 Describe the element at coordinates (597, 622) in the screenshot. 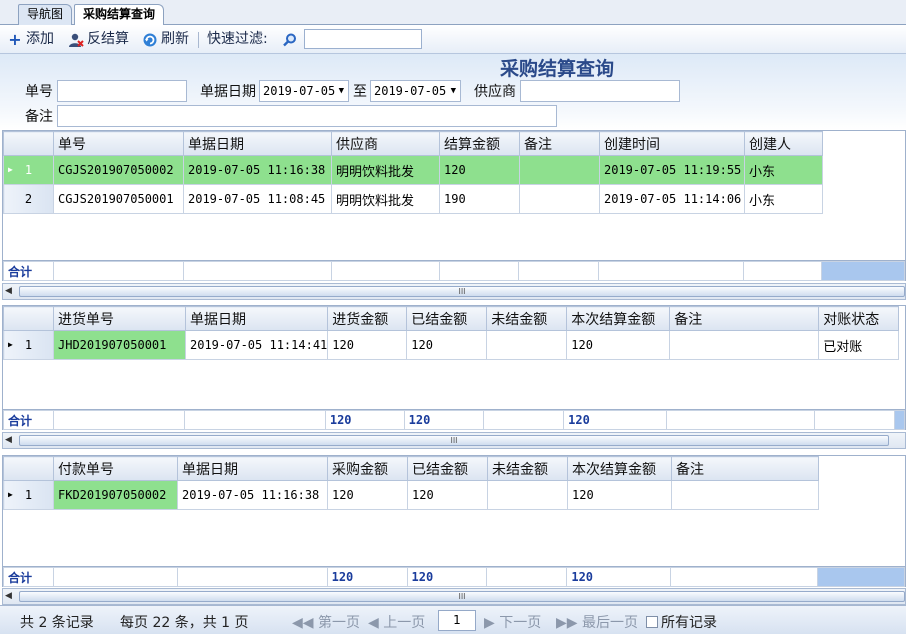

I see `last-page-button: ▶▶ 最后一页` at that location.